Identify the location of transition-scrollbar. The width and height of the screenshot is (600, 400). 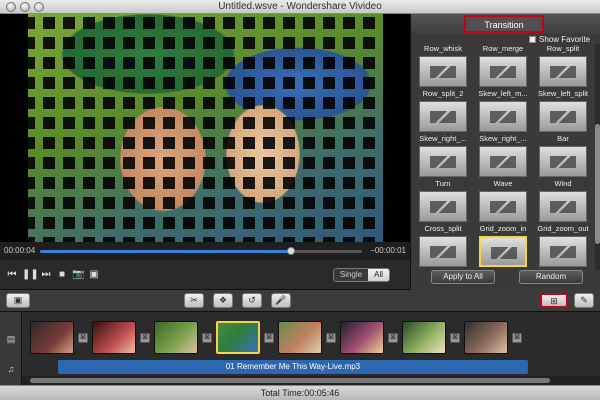
(597, 157).